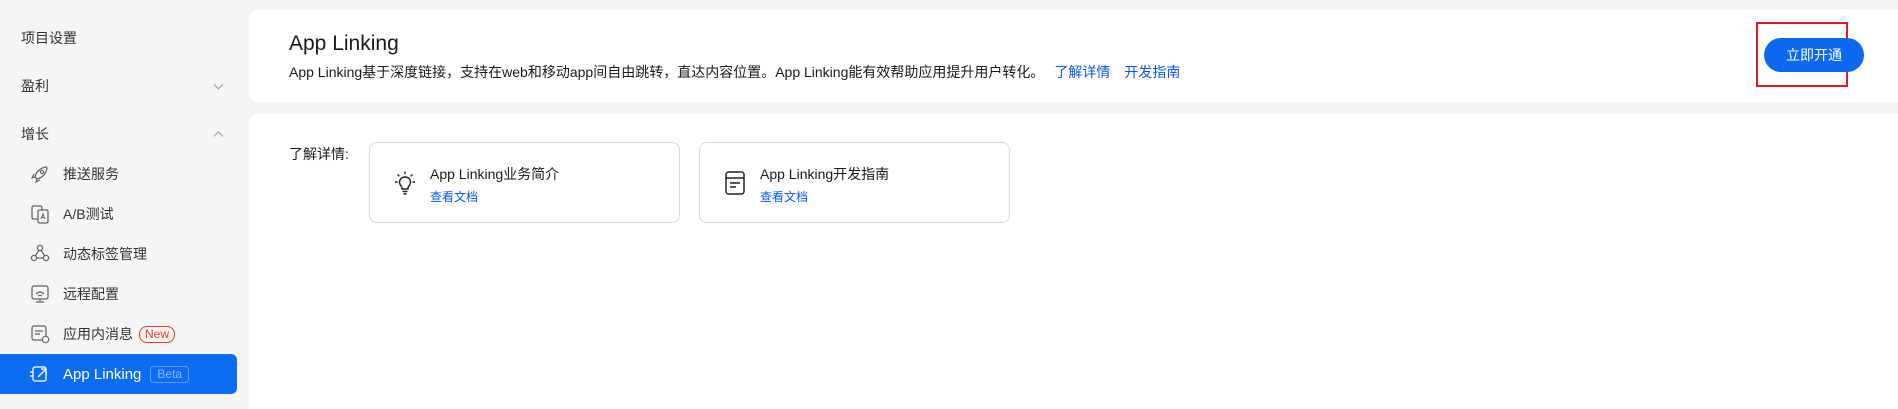  What do you see at coordinates (40, 334) in the screenshot?
I see `in-app-message-icon` at bounding box center [40, 334].